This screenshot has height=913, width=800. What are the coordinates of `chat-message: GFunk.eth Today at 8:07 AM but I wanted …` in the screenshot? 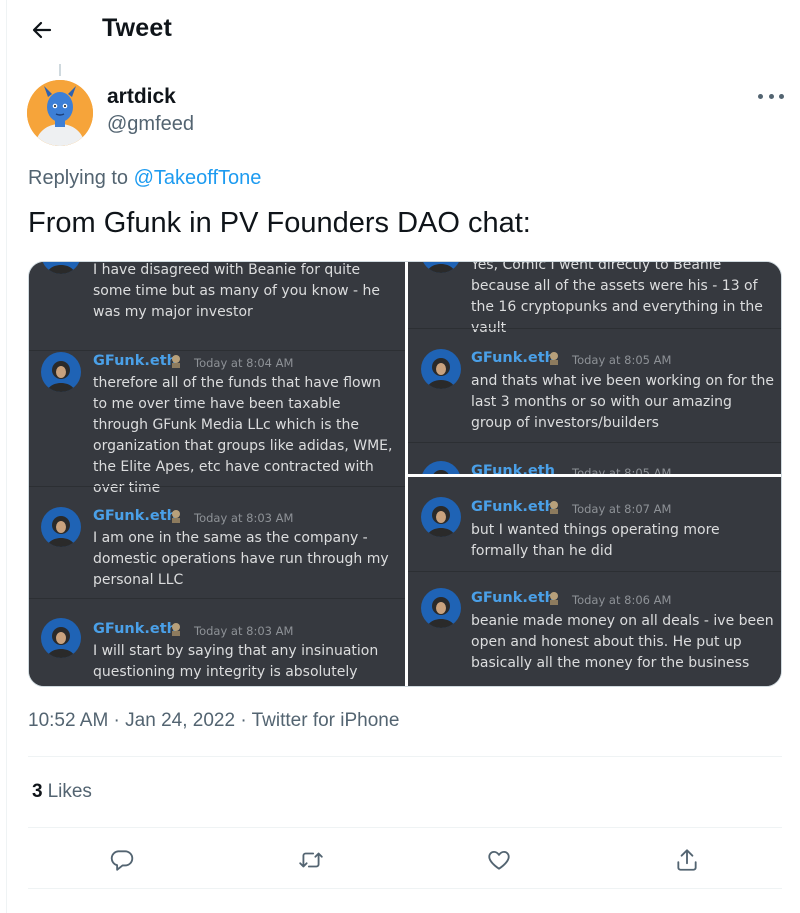 It's located at (594, 523).